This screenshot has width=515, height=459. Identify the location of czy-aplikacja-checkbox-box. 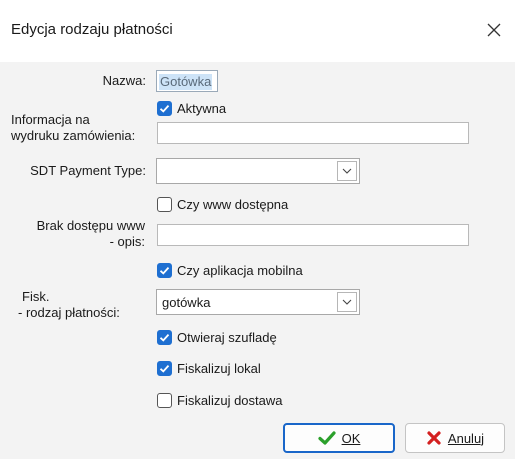
(164, 270).